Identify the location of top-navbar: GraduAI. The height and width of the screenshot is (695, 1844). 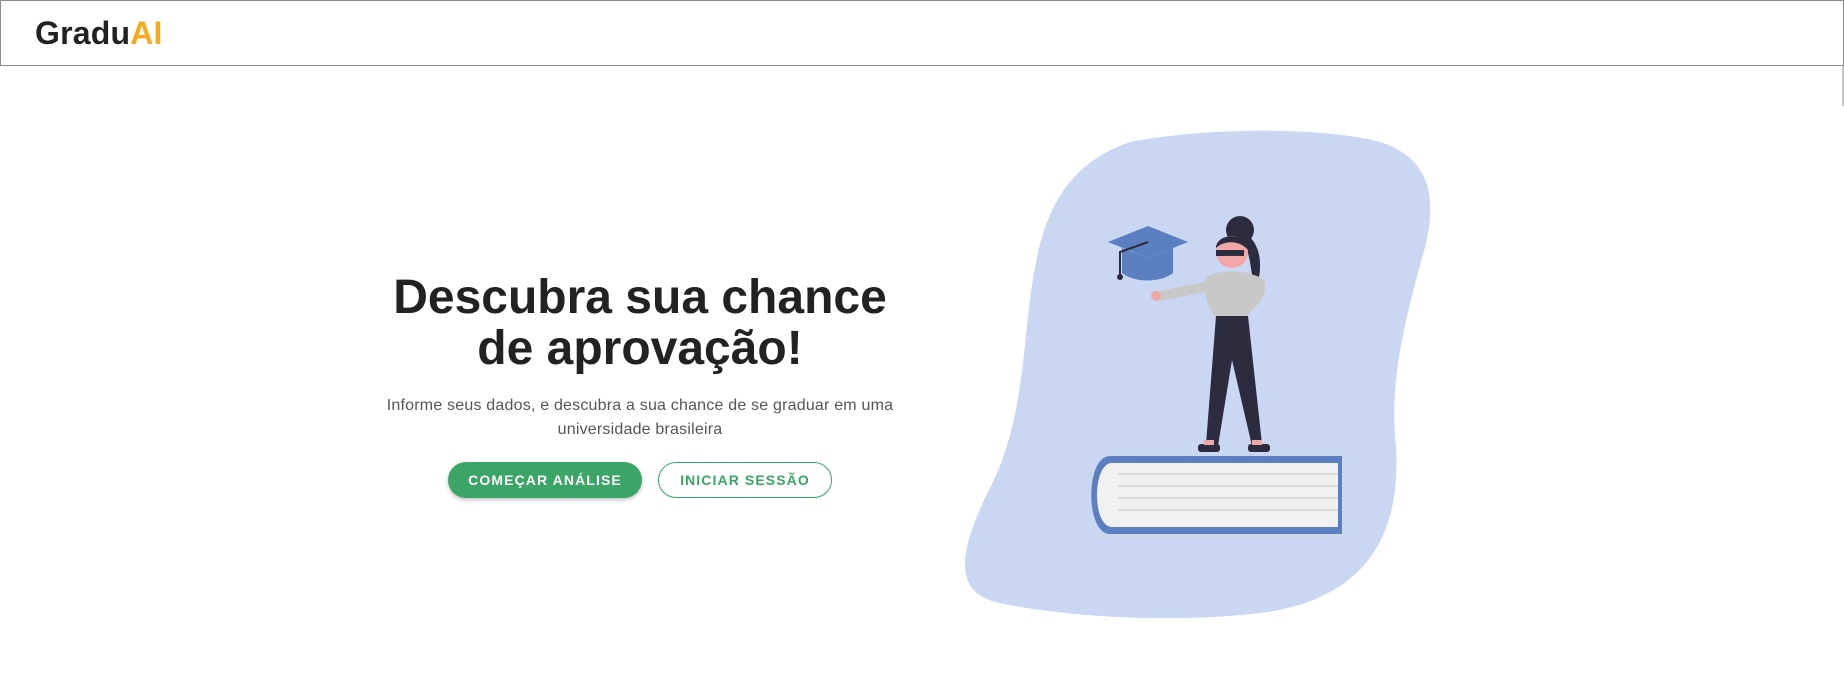
(922, 33).